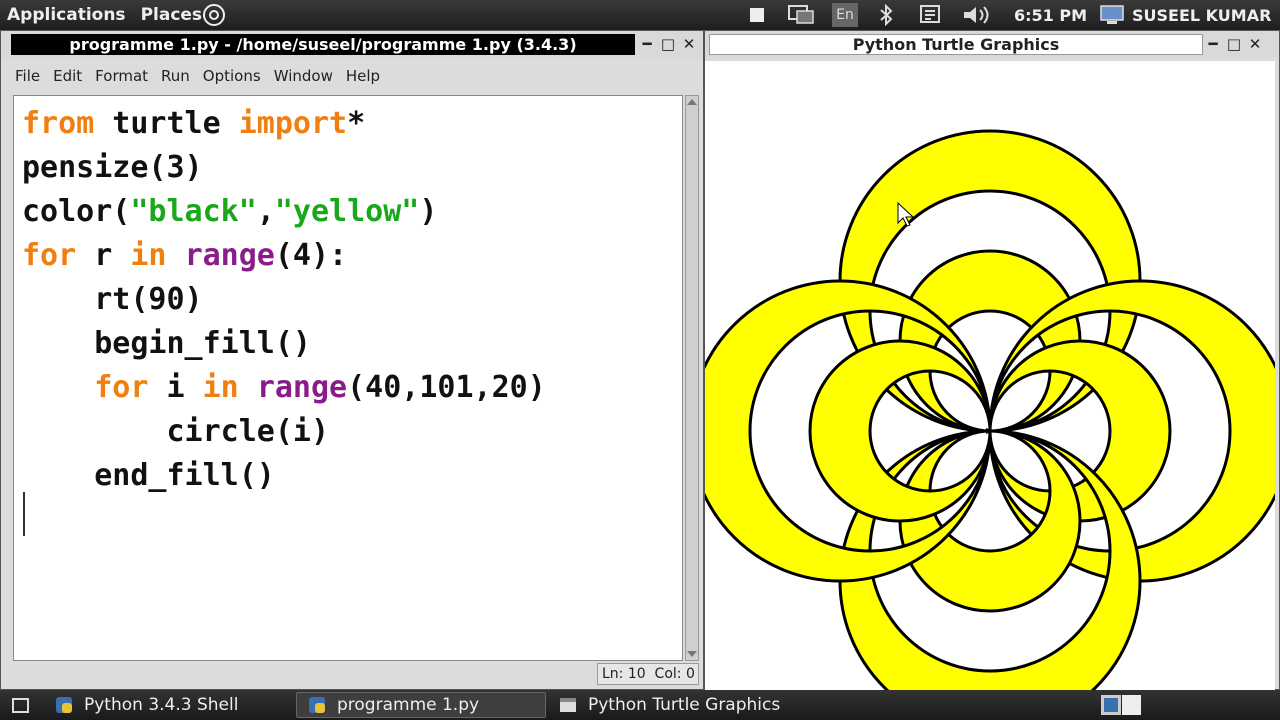  What do you see at coordinates (408, 705) in the screenshot?
I see `taskbar-item-label: programme 1.py` at bounding box center [408, 705].